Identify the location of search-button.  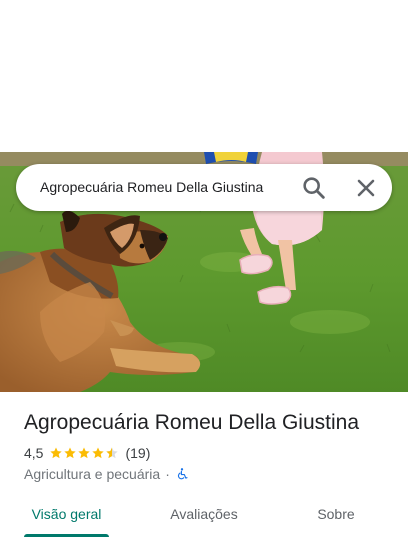
(314, 188).